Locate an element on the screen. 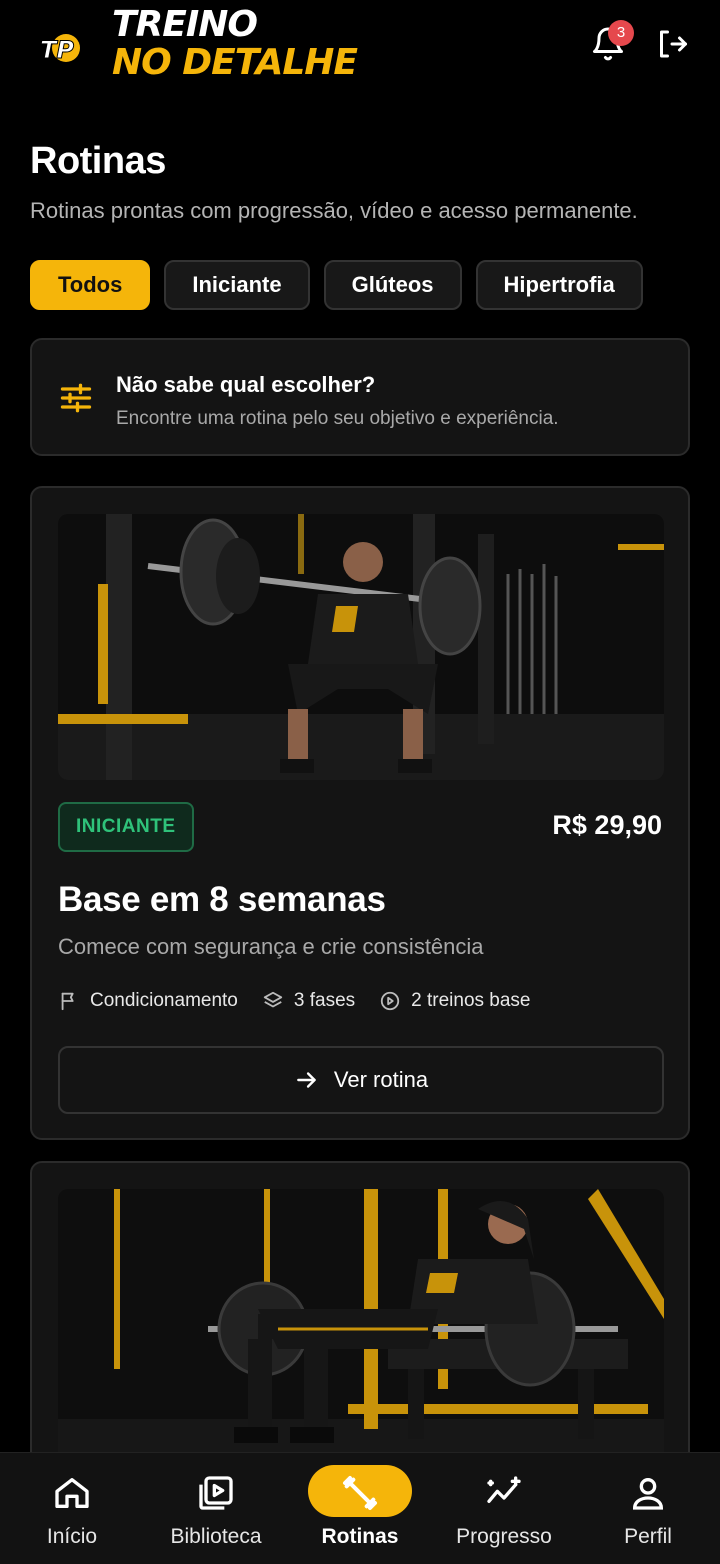 This screenshot has height=1564, width=720. sliders-icon is located at coordinates (76, 398).